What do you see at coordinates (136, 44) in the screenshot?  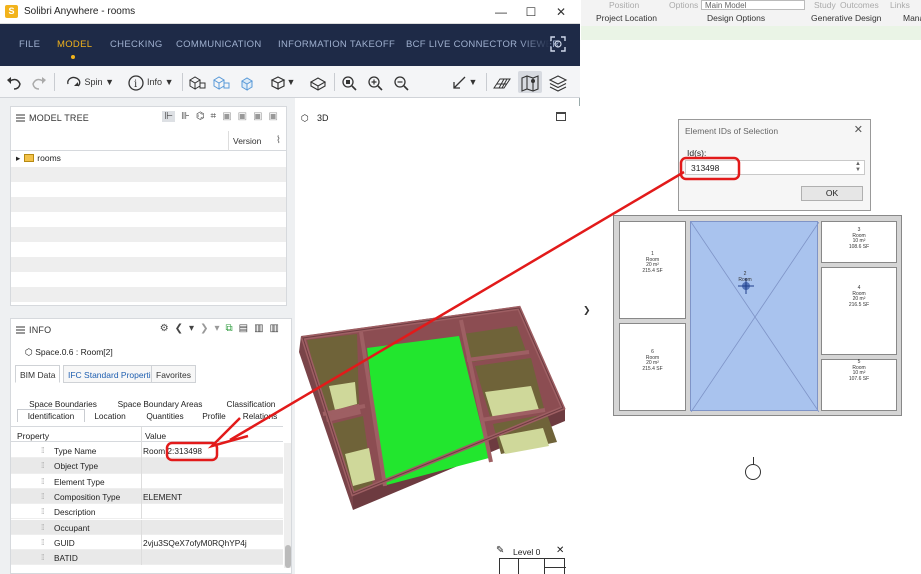 I see `menu-checking: CHECKING` at bounding box center [136, 44].